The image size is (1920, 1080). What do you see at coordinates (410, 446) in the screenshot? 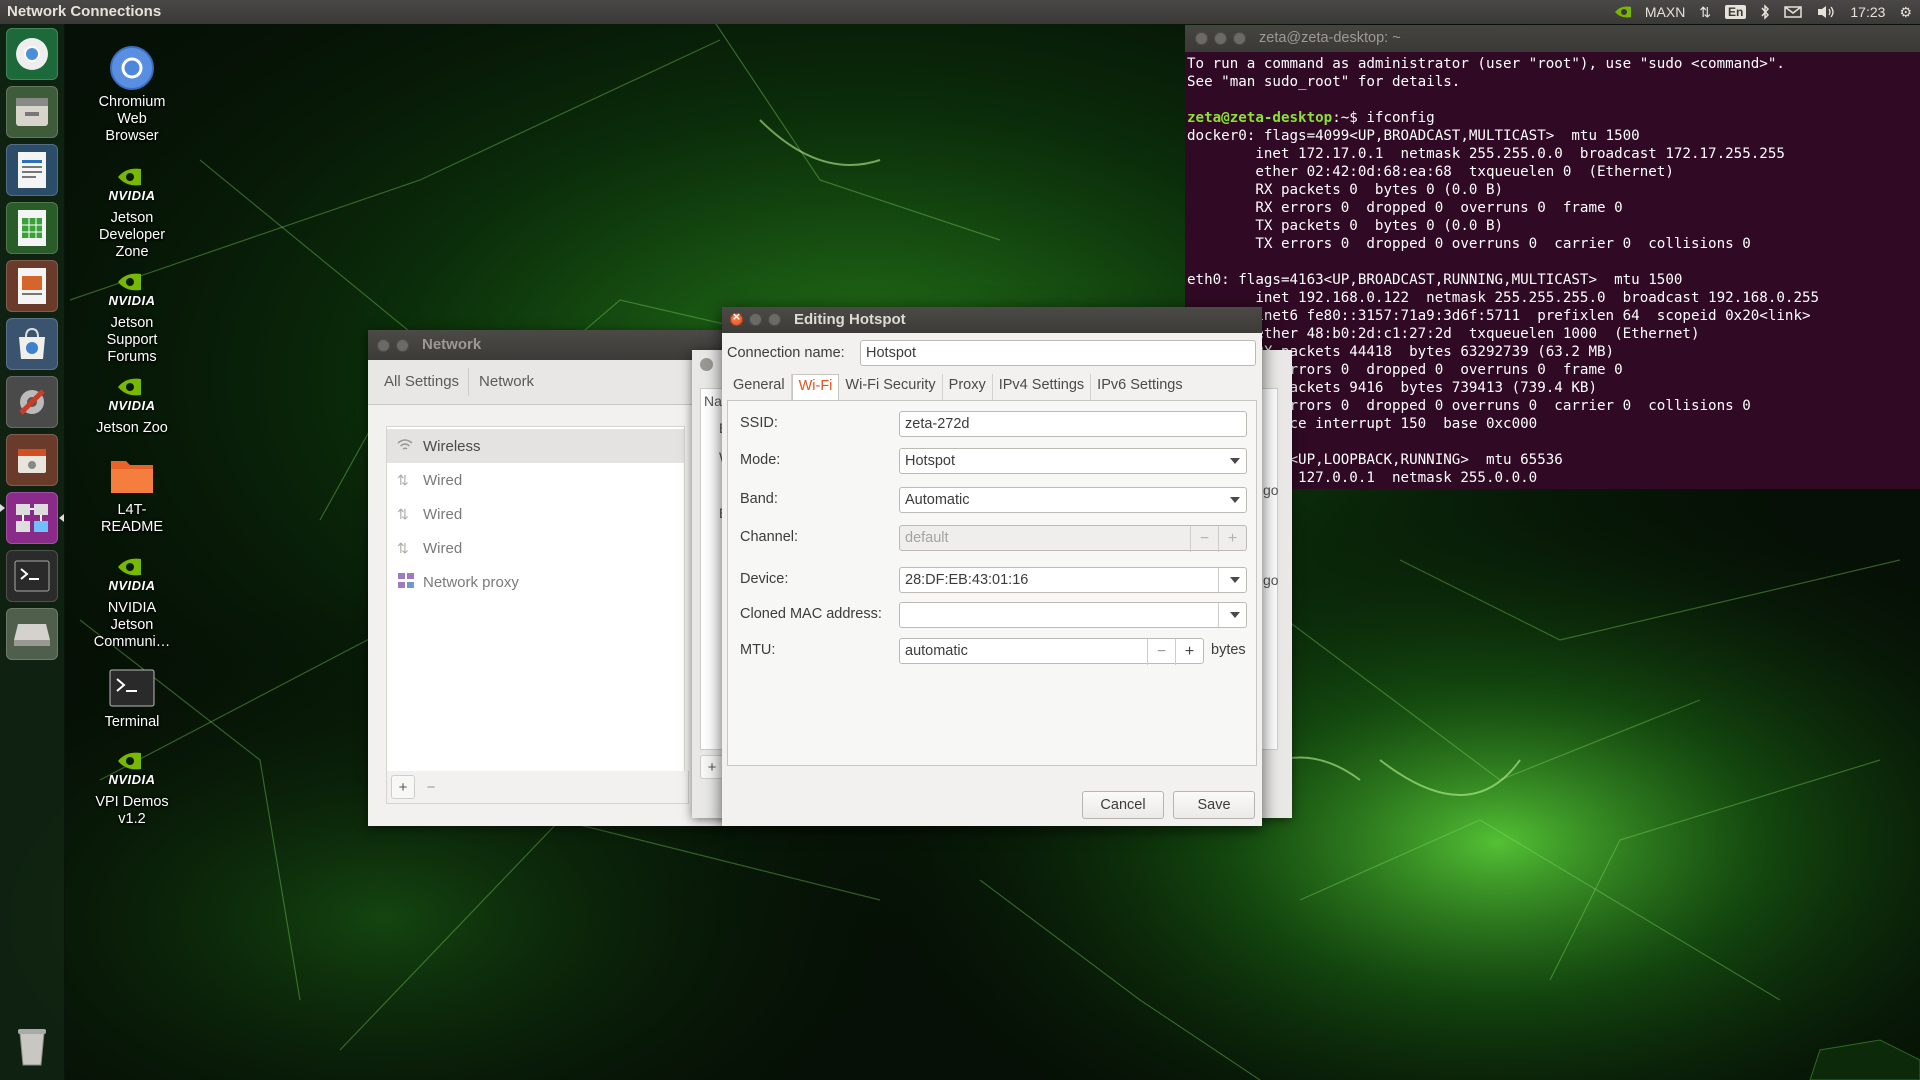
I see `wifi-icon` at bounding box center [410, 446].